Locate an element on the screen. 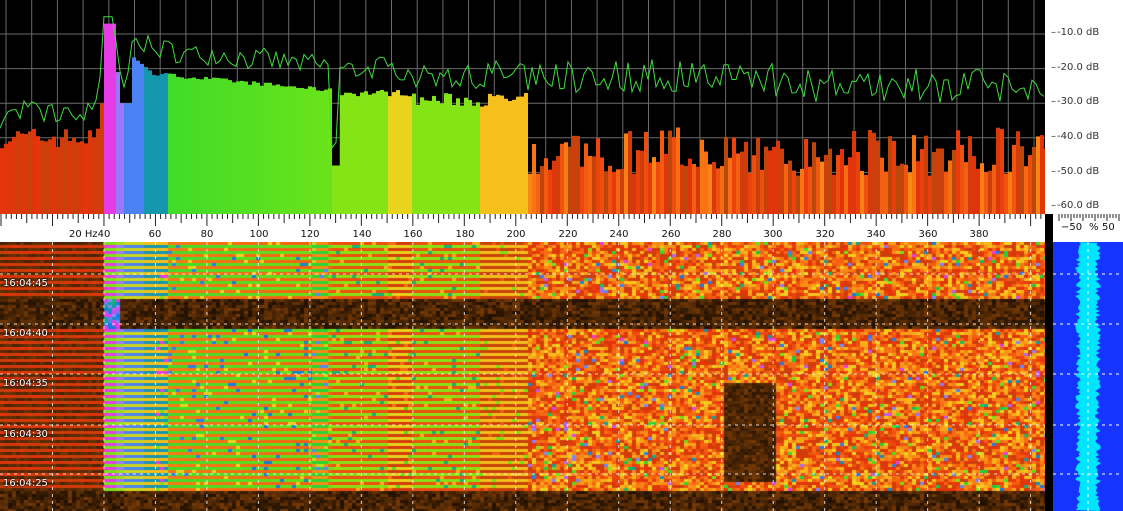 The height and width of the screenshot is (511, 1123). freq-unit-label: 20 Hz is located at coordinates (83, 234).